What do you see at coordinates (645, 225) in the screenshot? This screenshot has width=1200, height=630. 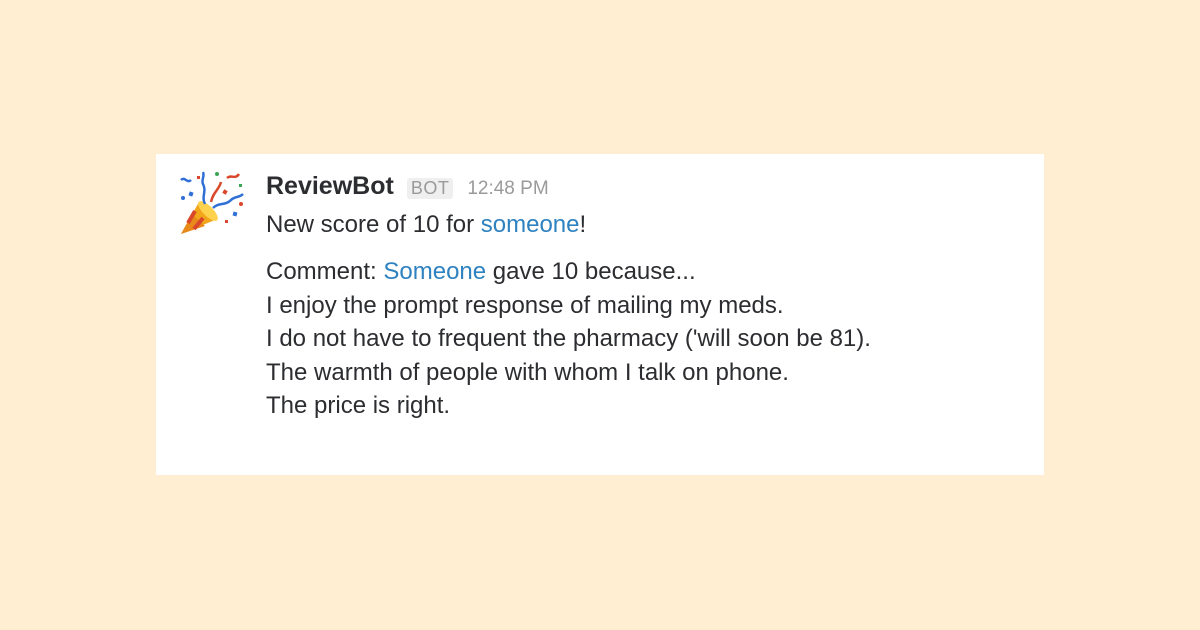 I see `score-line: New score of 10 for someone!` at bounding box center [645, 225].